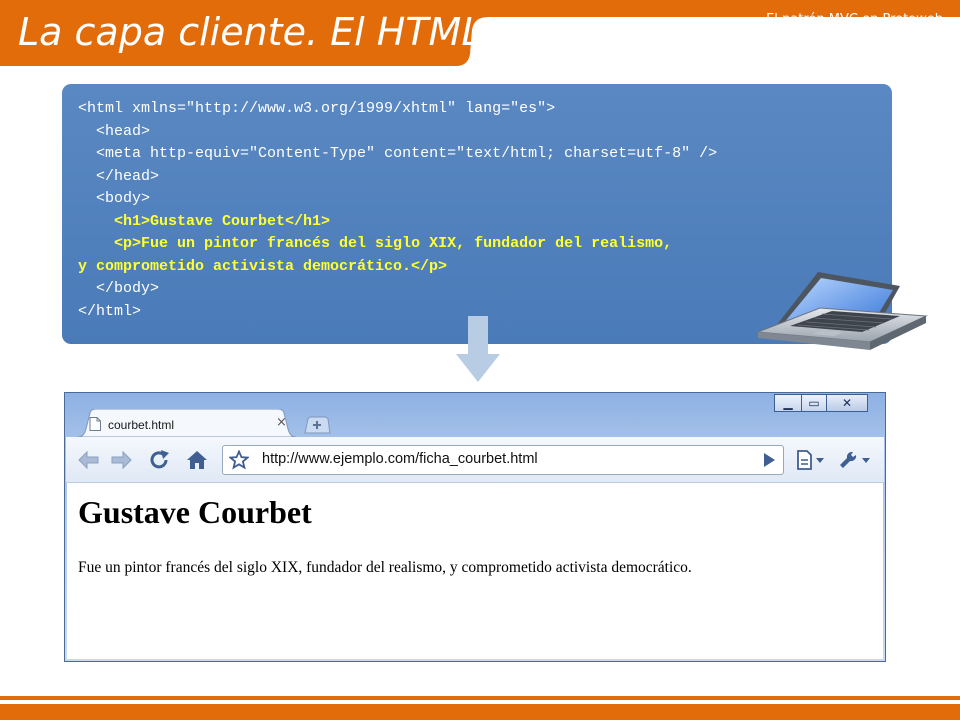 The image size is (960, 720). I want to click on slide-corner-caption: El patrón MVC en Protoweb, so click(854, 19).